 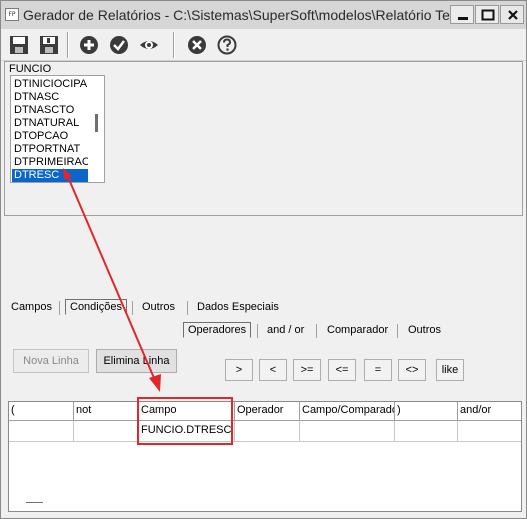 I want to click on elimina-linha-button: Elimina Linha, so click(x=136, y=361).